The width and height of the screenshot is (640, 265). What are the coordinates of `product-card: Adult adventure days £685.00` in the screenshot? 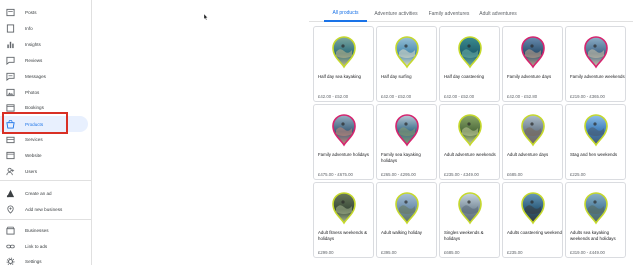 It's located at (532, 142).